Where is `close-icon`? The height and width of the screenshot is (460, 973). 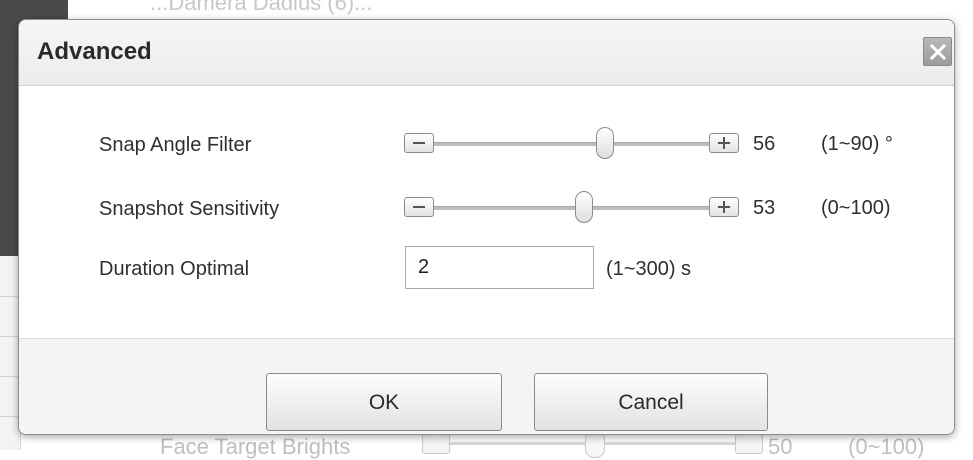 close-icon is located at coordinates (938, 52).